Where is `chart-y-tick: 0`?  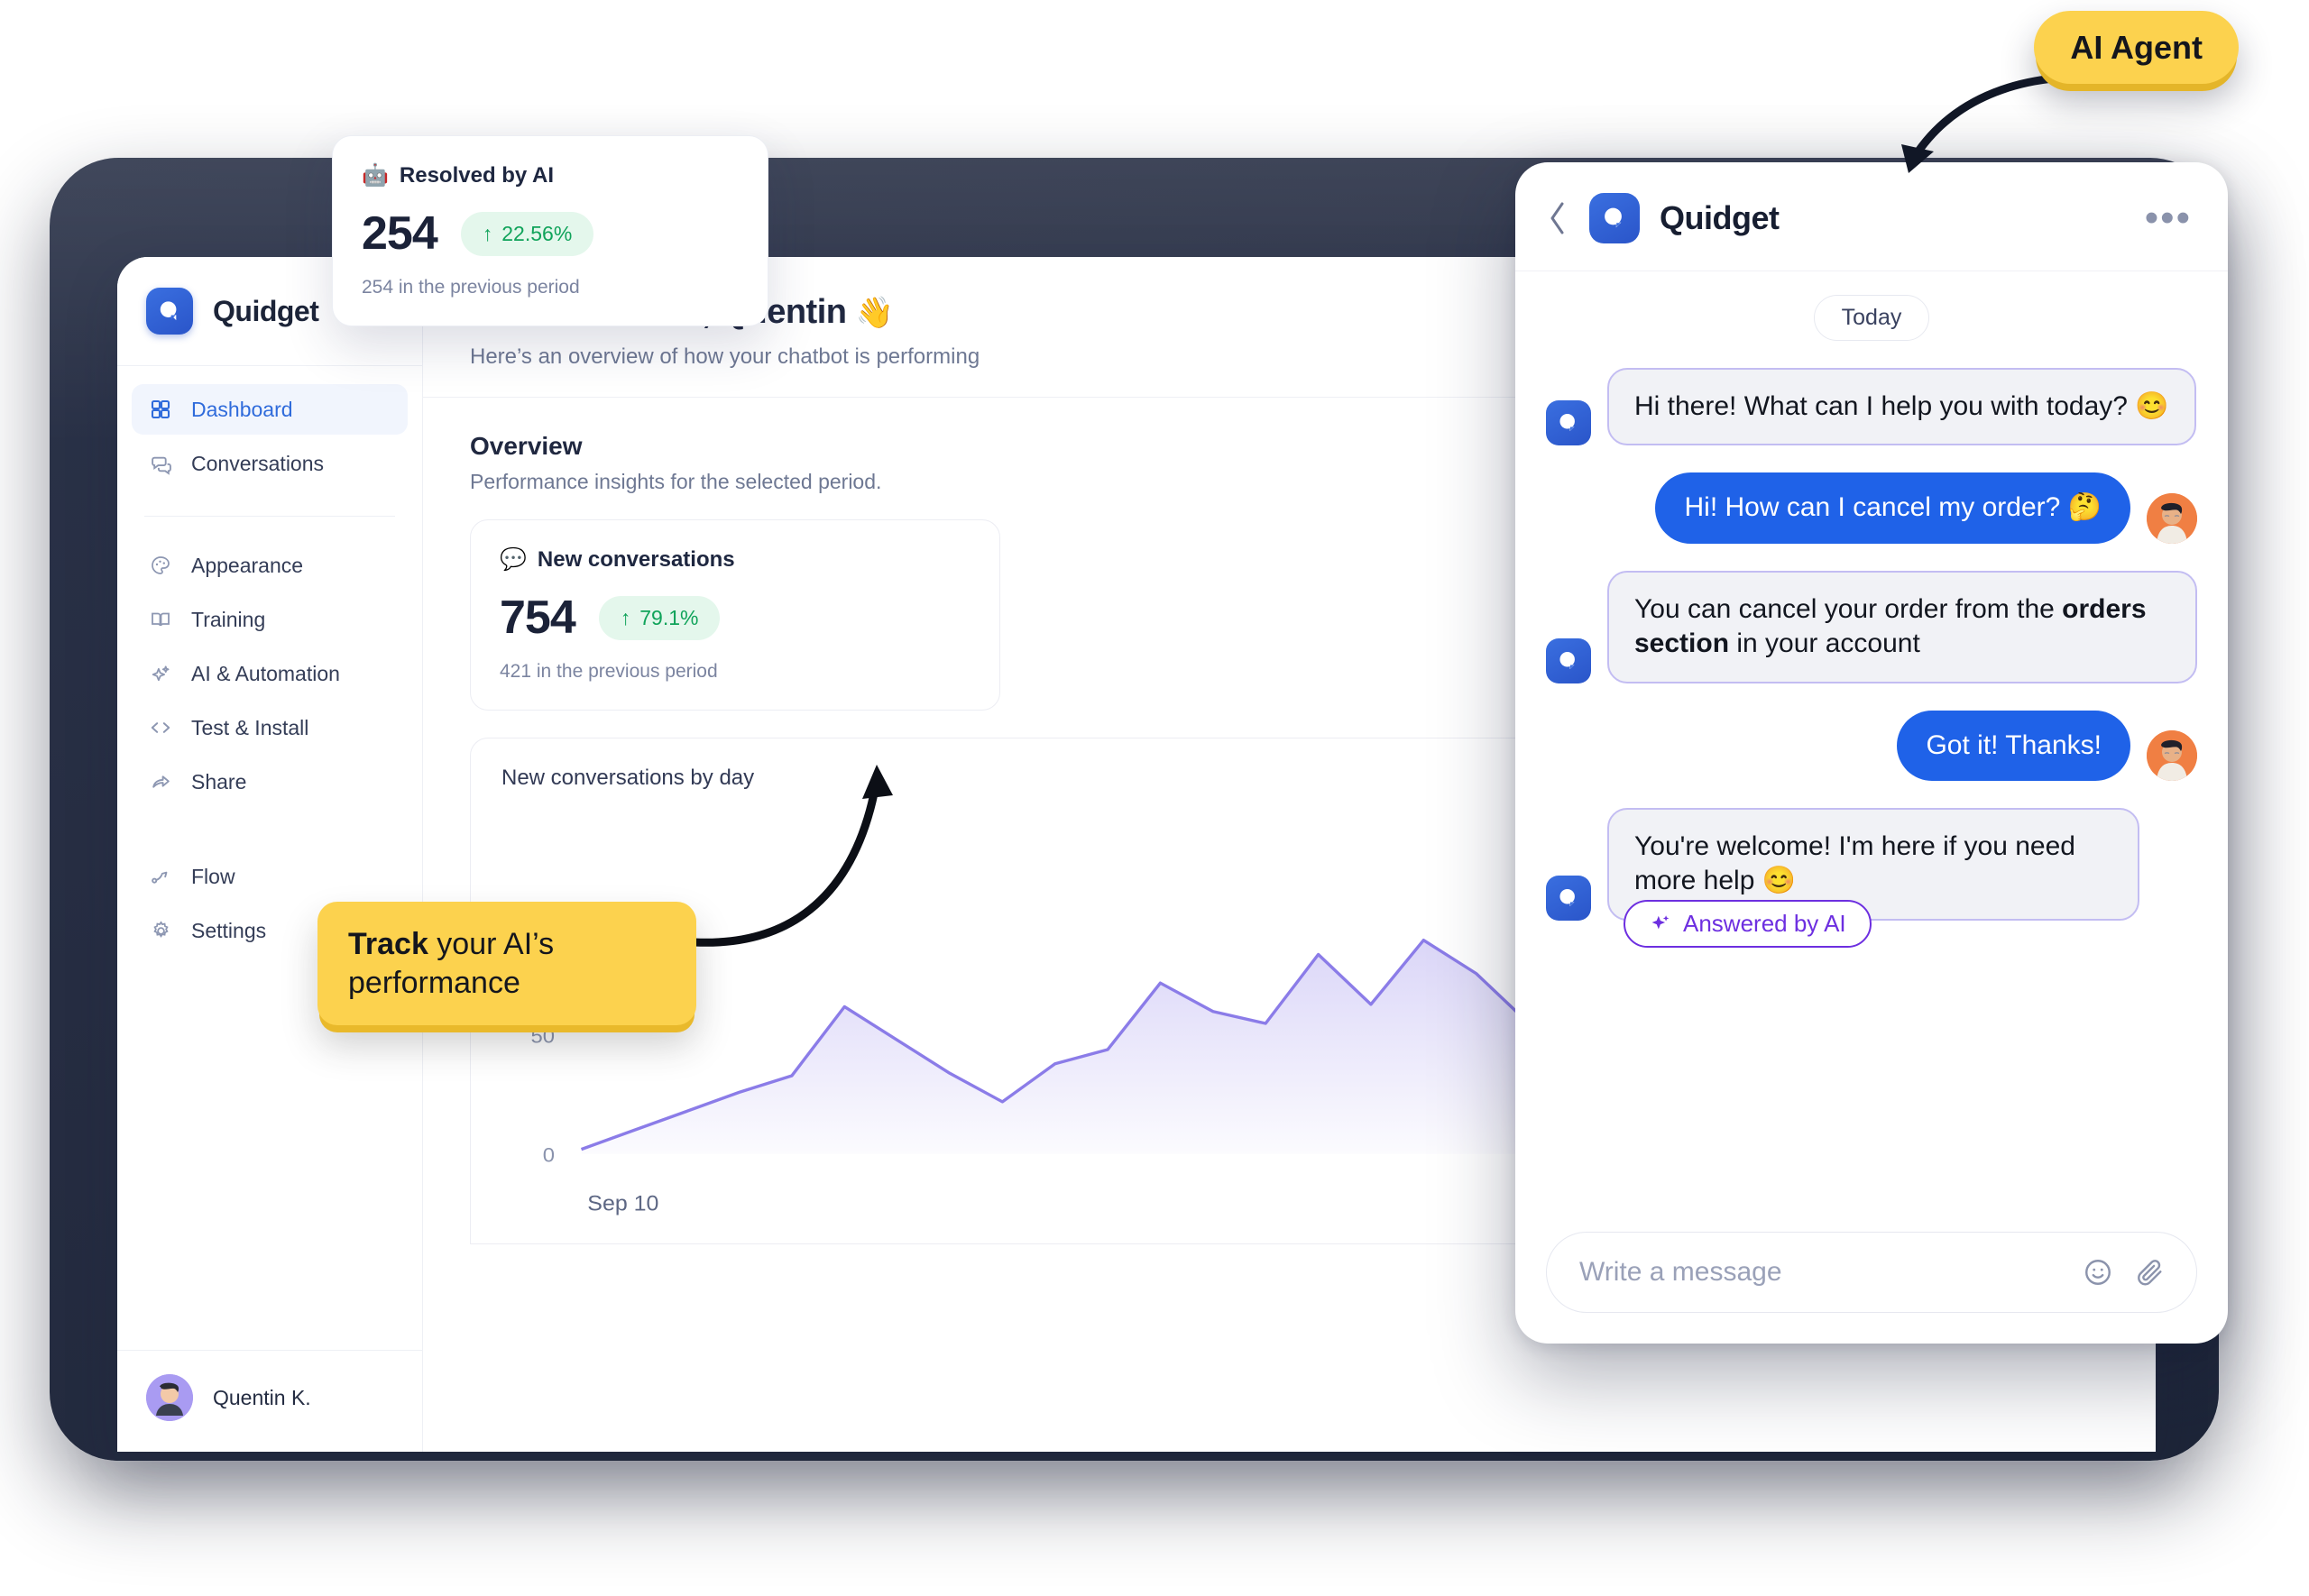
chart-y-tick: 0 is located at coordinates (549, 1154).